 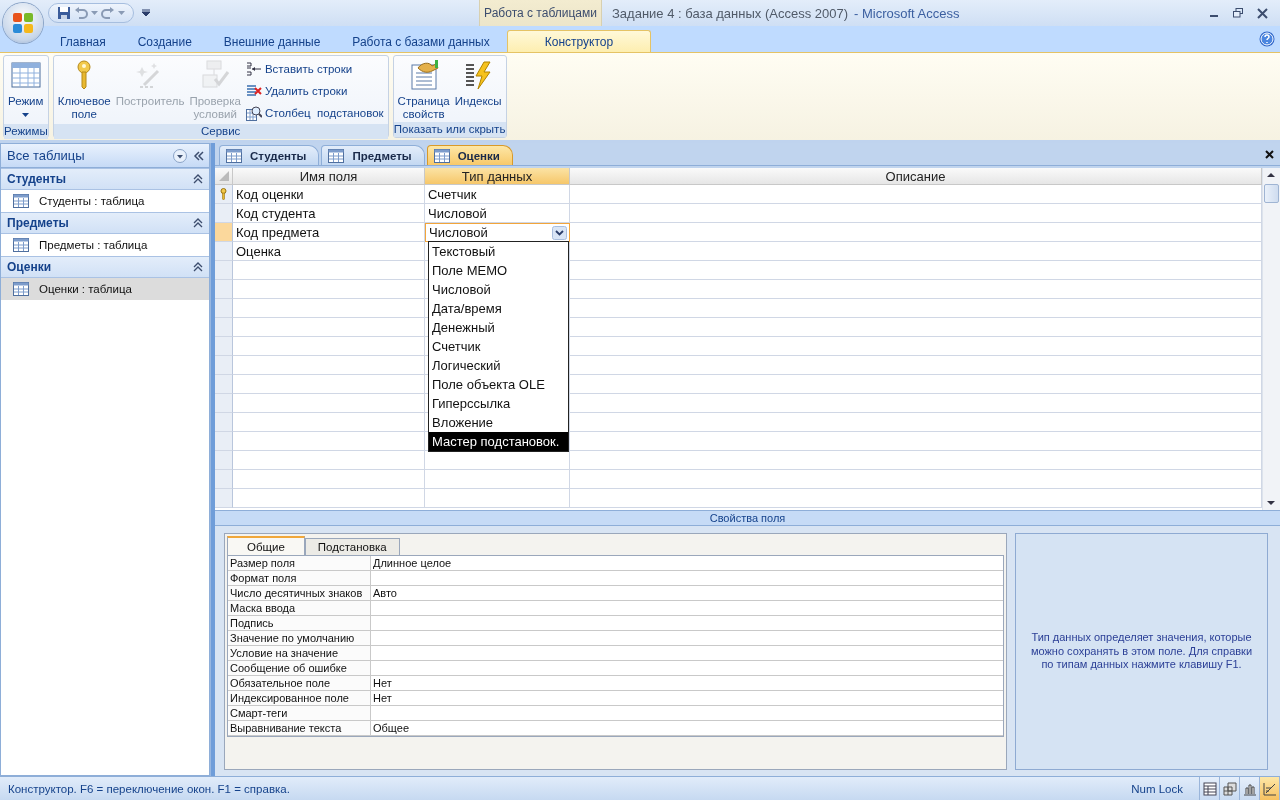 What do you see at coordinates (37, 179) in the screenshot?
I see `group-title: Студенты` at bounding box center [37, 179].